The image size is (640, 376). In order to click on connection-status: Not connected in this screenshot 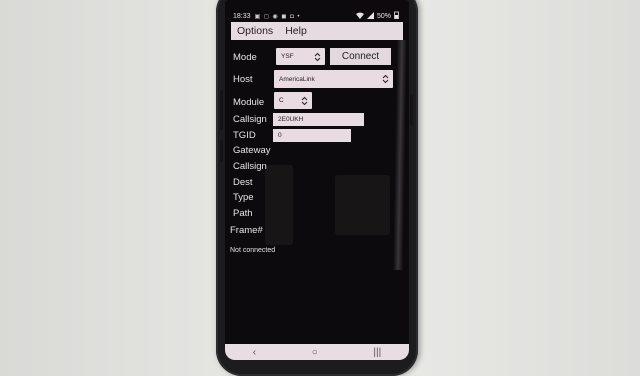, I will do `click(253, 250)`.